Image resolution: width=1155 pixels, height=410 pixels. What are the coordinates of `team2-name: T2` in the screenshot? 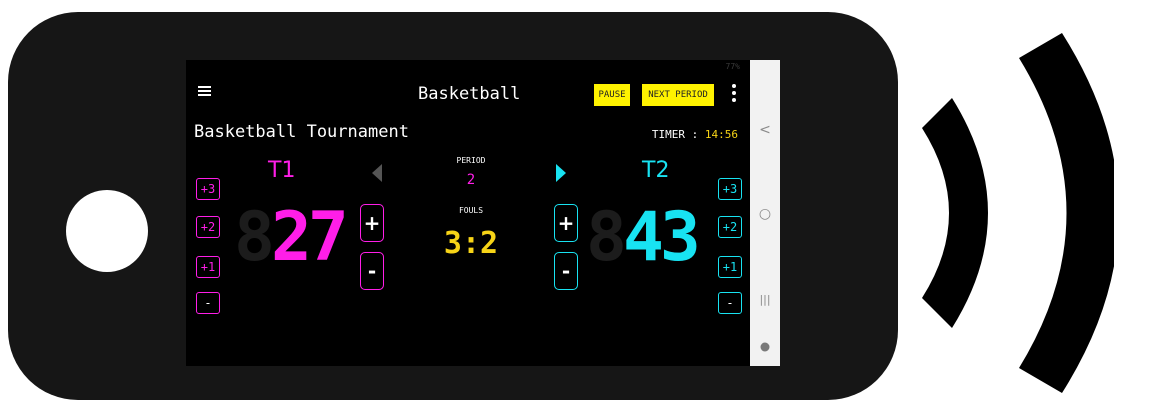 It's located at (655, 170).